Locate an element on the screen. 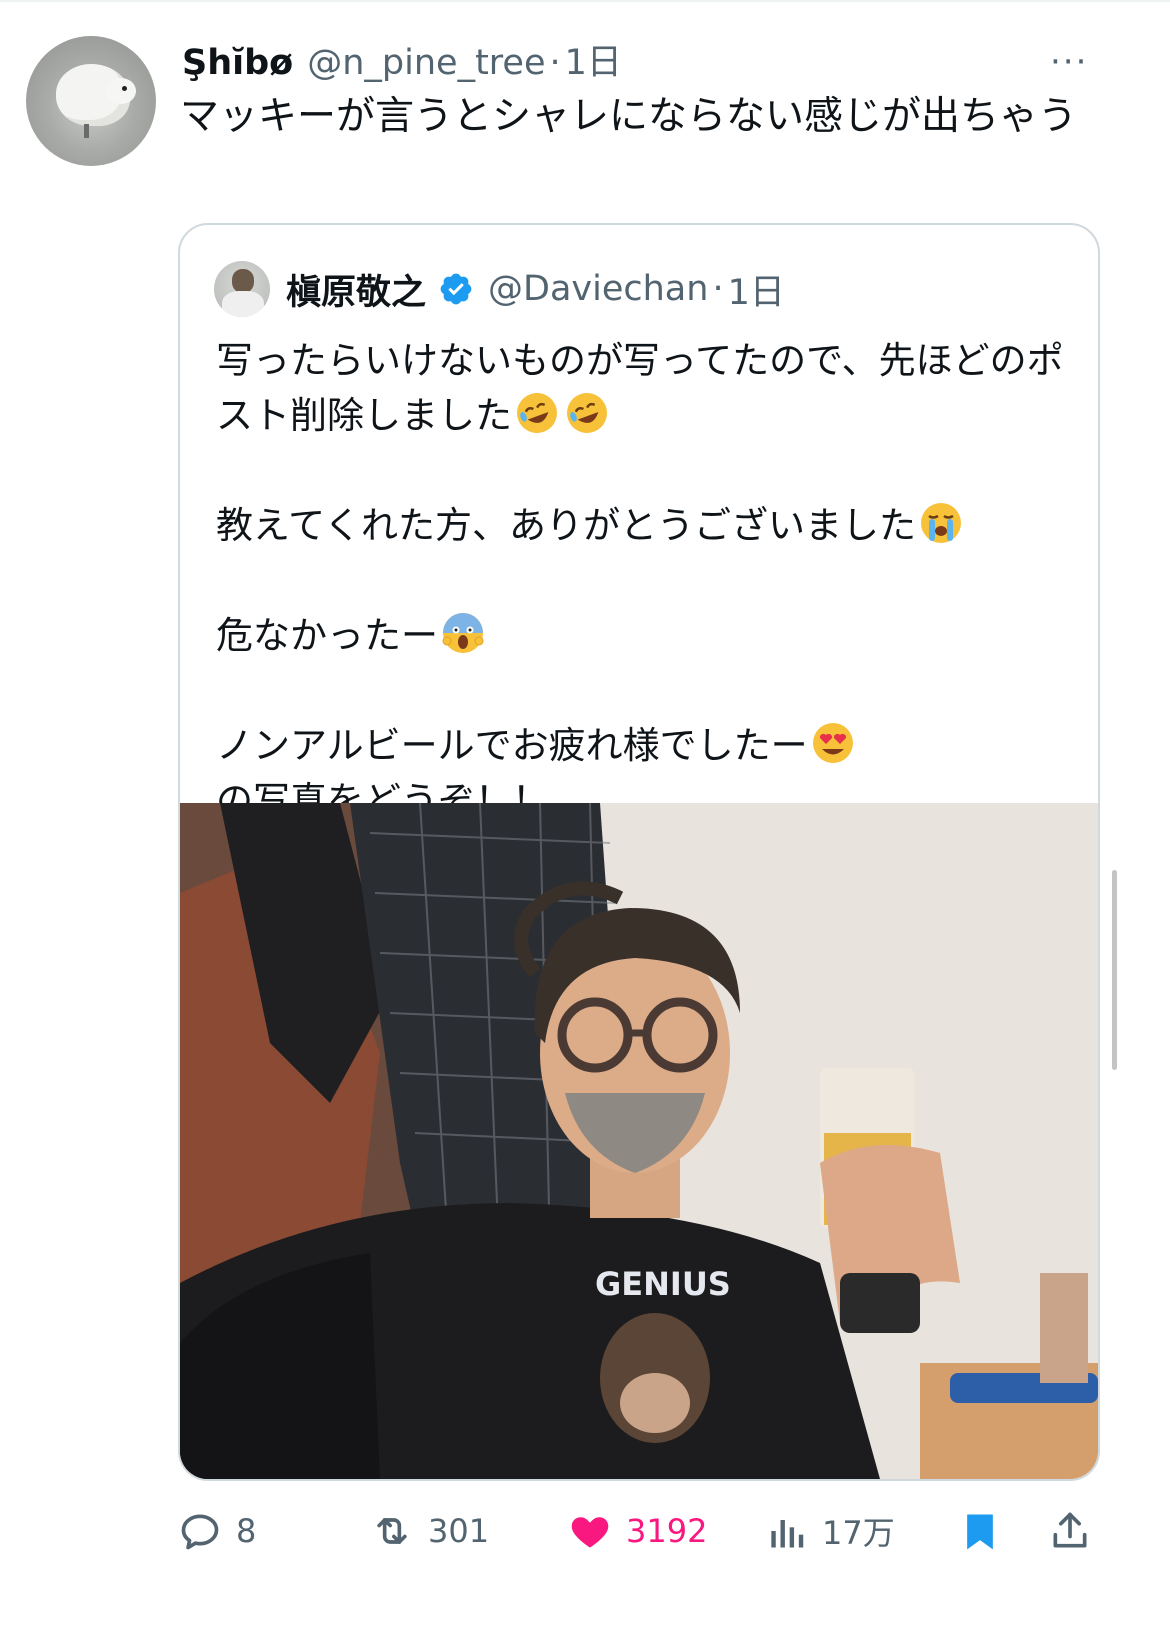 The height and width of the screenshot is (1632, 1170). reply-icon is located at coordinates (200, 1532).